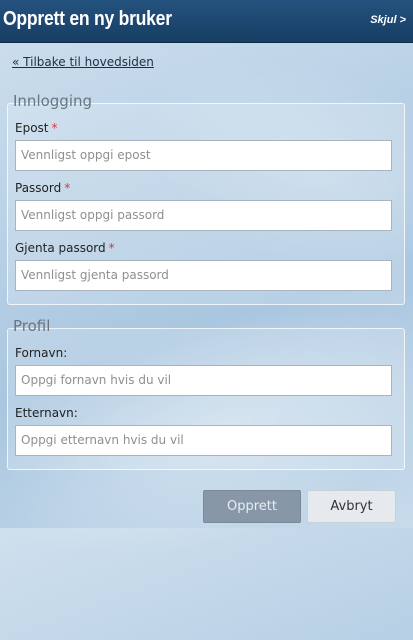 The image size is (413, 640). What do you see at coordinates (41, 353) in the screenshot?
I see `first-name-label: Fornavn:` at bounding box center [41, 353].